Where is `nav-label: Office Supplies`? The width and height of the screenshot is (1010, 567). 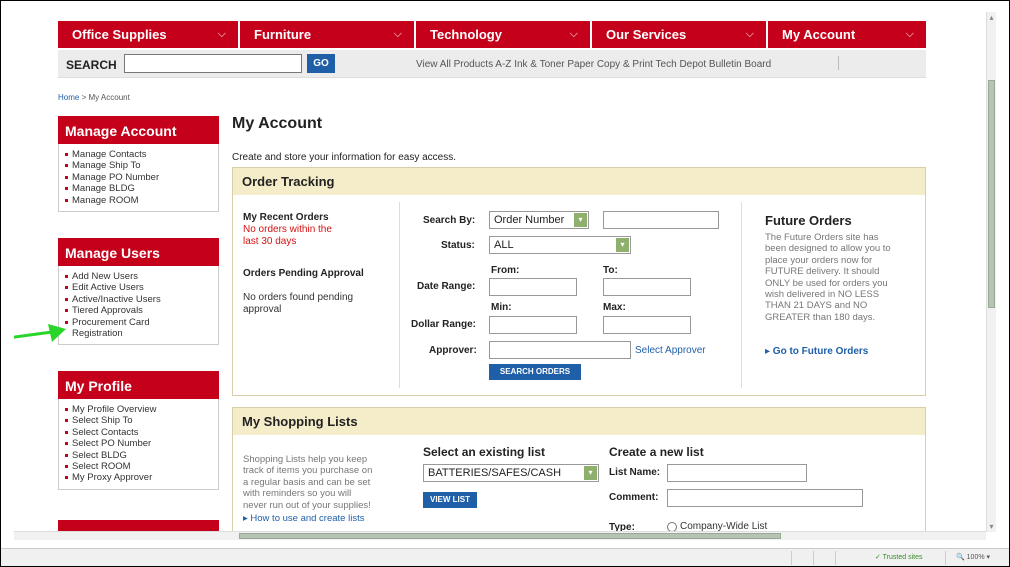 nav-label: Office Supplies is located at coordinates (119, 34).